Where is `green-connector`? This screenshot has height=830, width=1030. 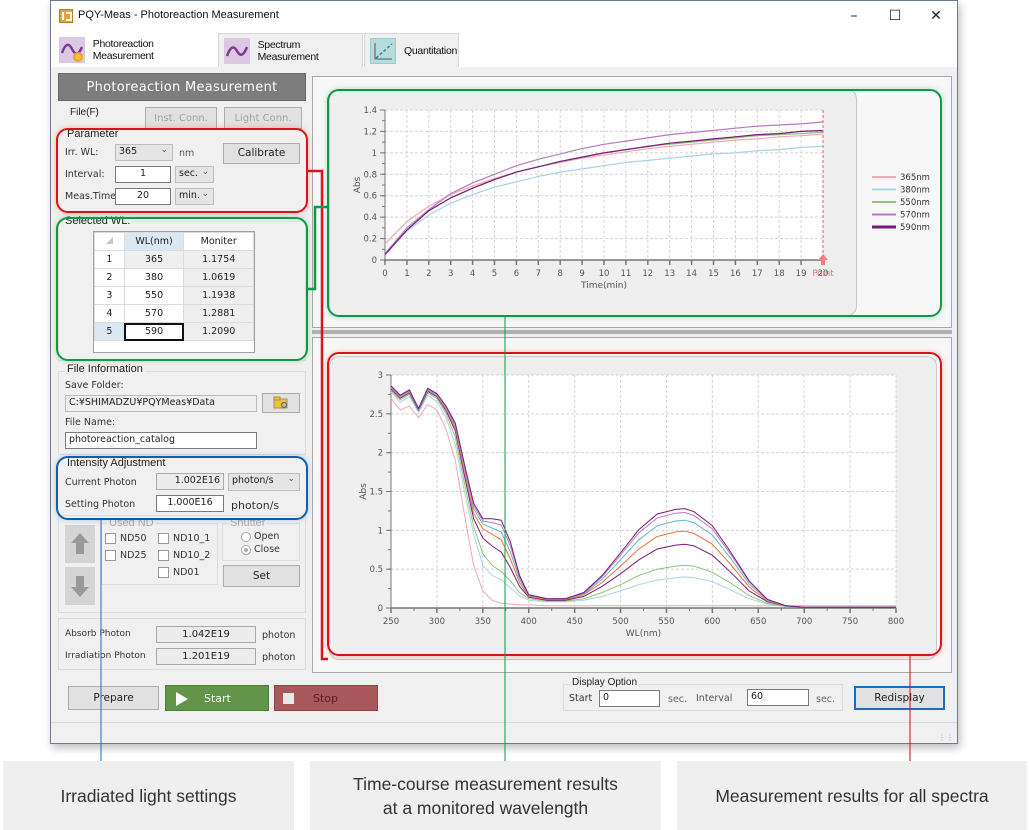
green-connector is located at coordinates (318, 248).